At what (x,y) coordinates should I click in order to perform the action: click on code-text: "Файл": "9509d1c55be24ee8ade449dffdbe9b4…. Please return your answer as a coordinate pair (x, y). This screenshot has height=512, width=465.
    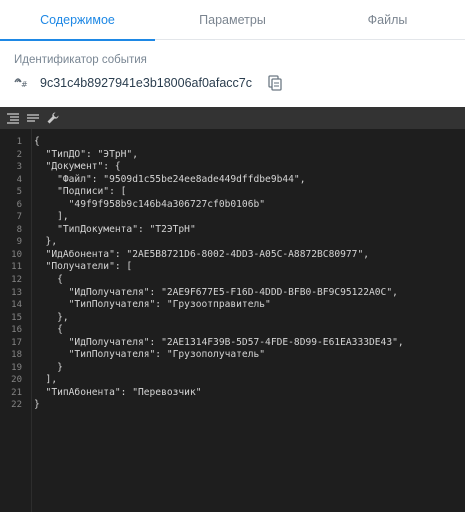
    Looking at the image, I should click on (170, 179).